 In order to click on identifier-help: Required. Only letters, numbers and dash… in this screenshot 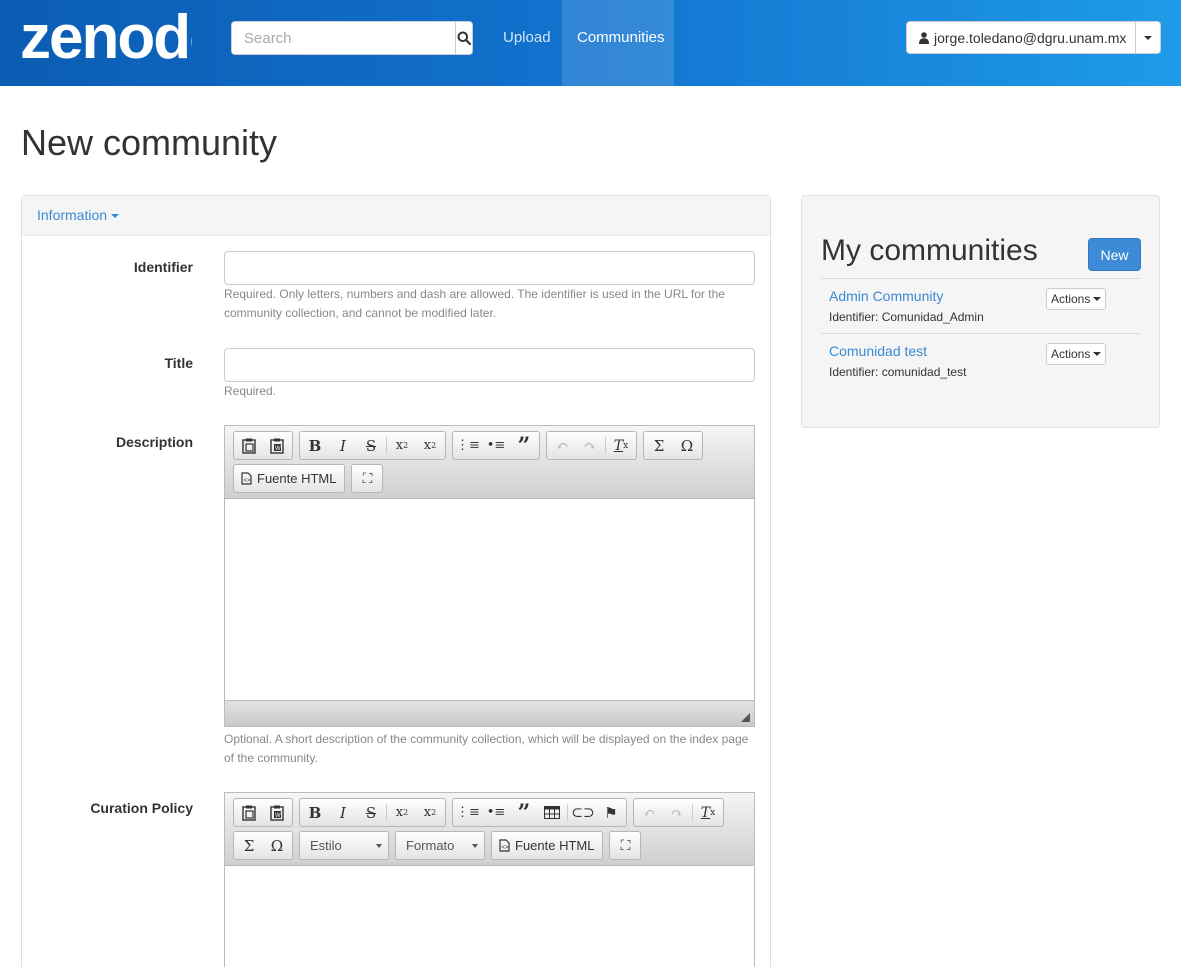, I will do `click(474, 303)`.